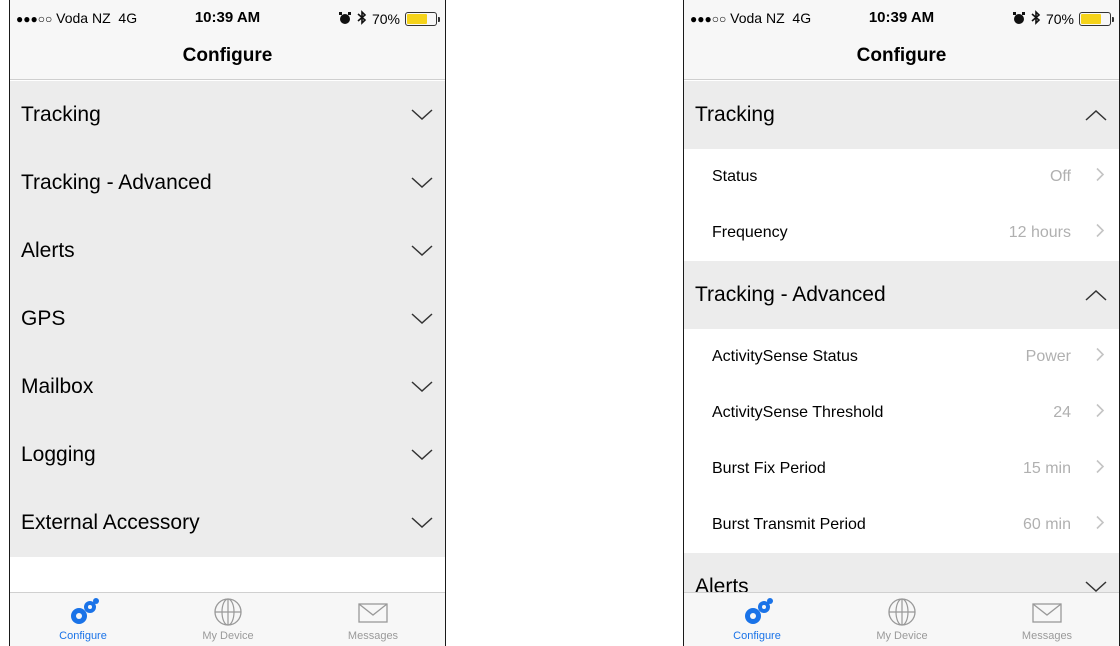 The image size is (1120, 646). What do you see at coordinates (901, 233) in the screenshot?
I see `row-frequency: Frequency 12 hours` at bounding box center [901, 233].